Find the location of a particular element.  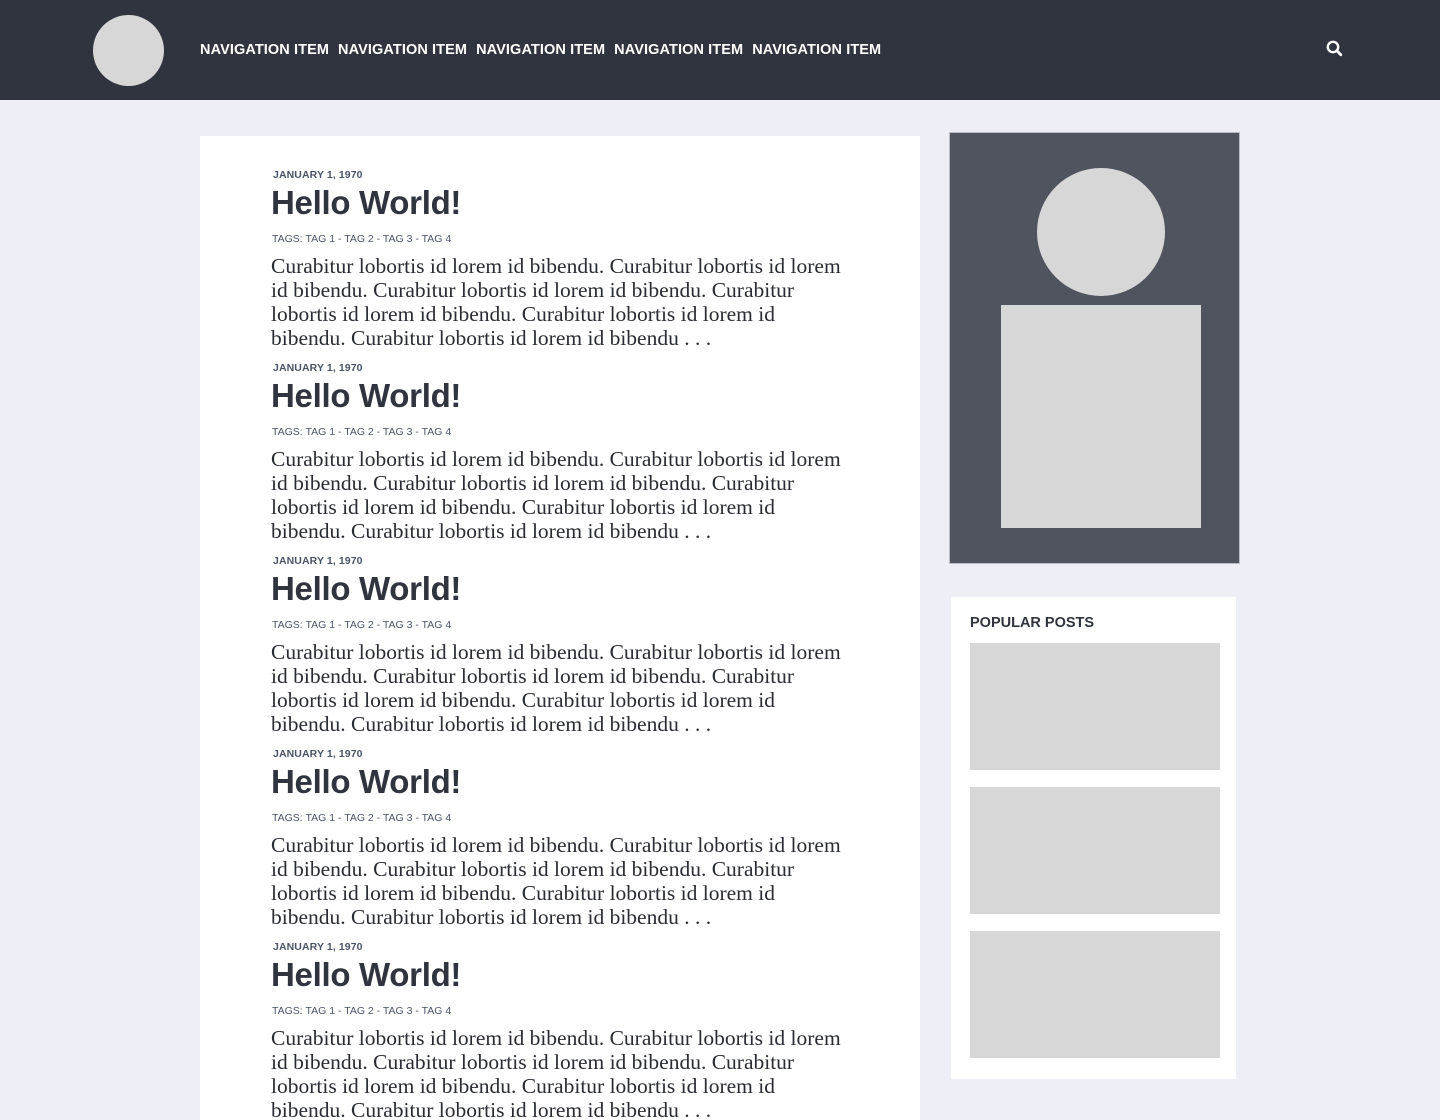

search-icon is located at coordinates (1334, 48).